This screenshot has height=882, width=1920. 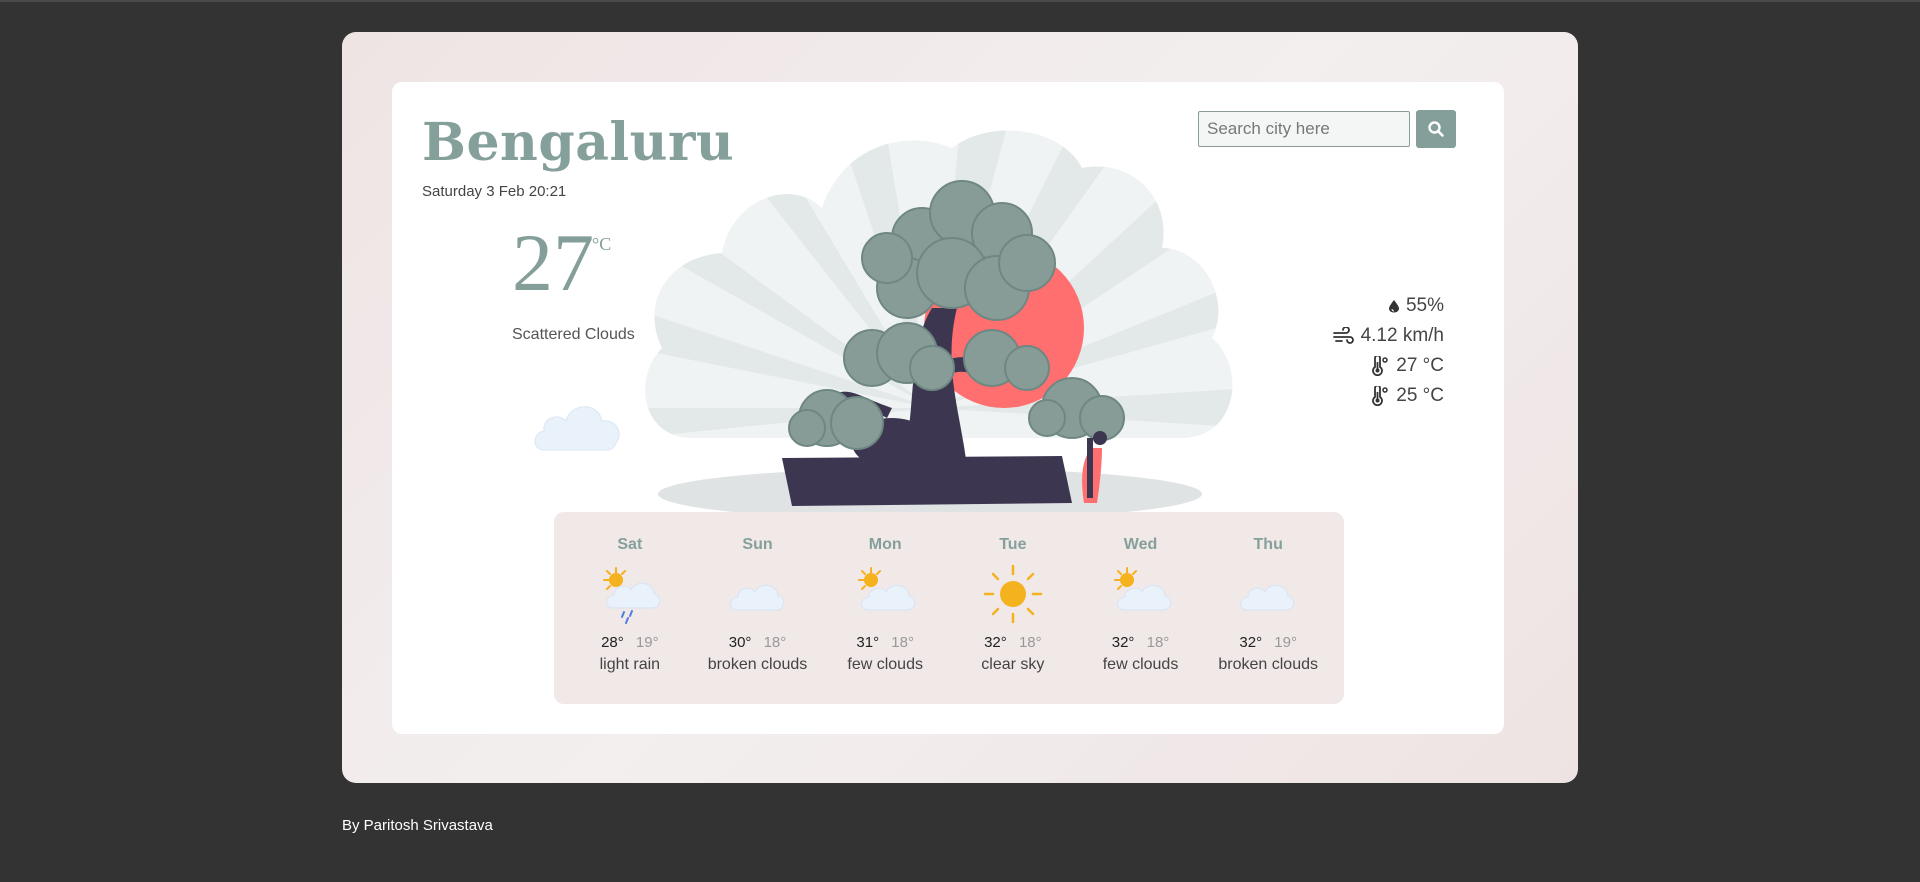 What do you see at coordinates (630, 664) in the screenshot?
I see `forecast-description: light rain` at bounding box center [630, 664].